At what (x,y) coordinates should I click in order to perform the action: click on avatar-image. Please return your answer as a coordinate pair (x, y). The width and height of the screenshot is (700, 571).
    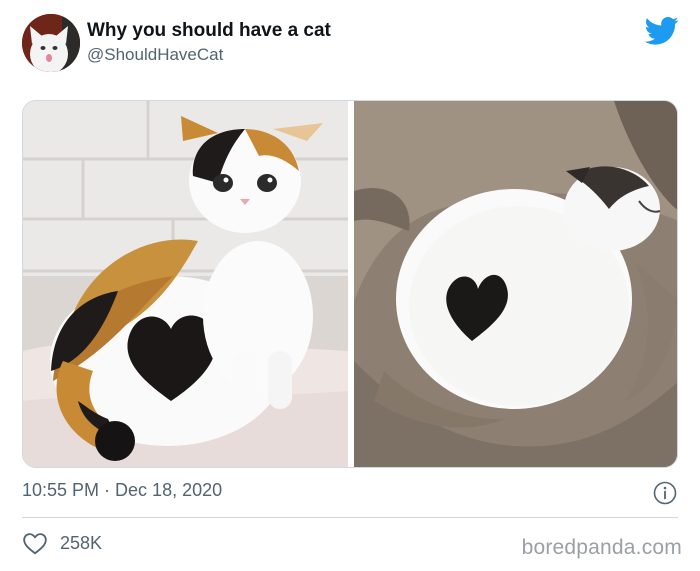
    Looking at the image, I should click on (51, 43).